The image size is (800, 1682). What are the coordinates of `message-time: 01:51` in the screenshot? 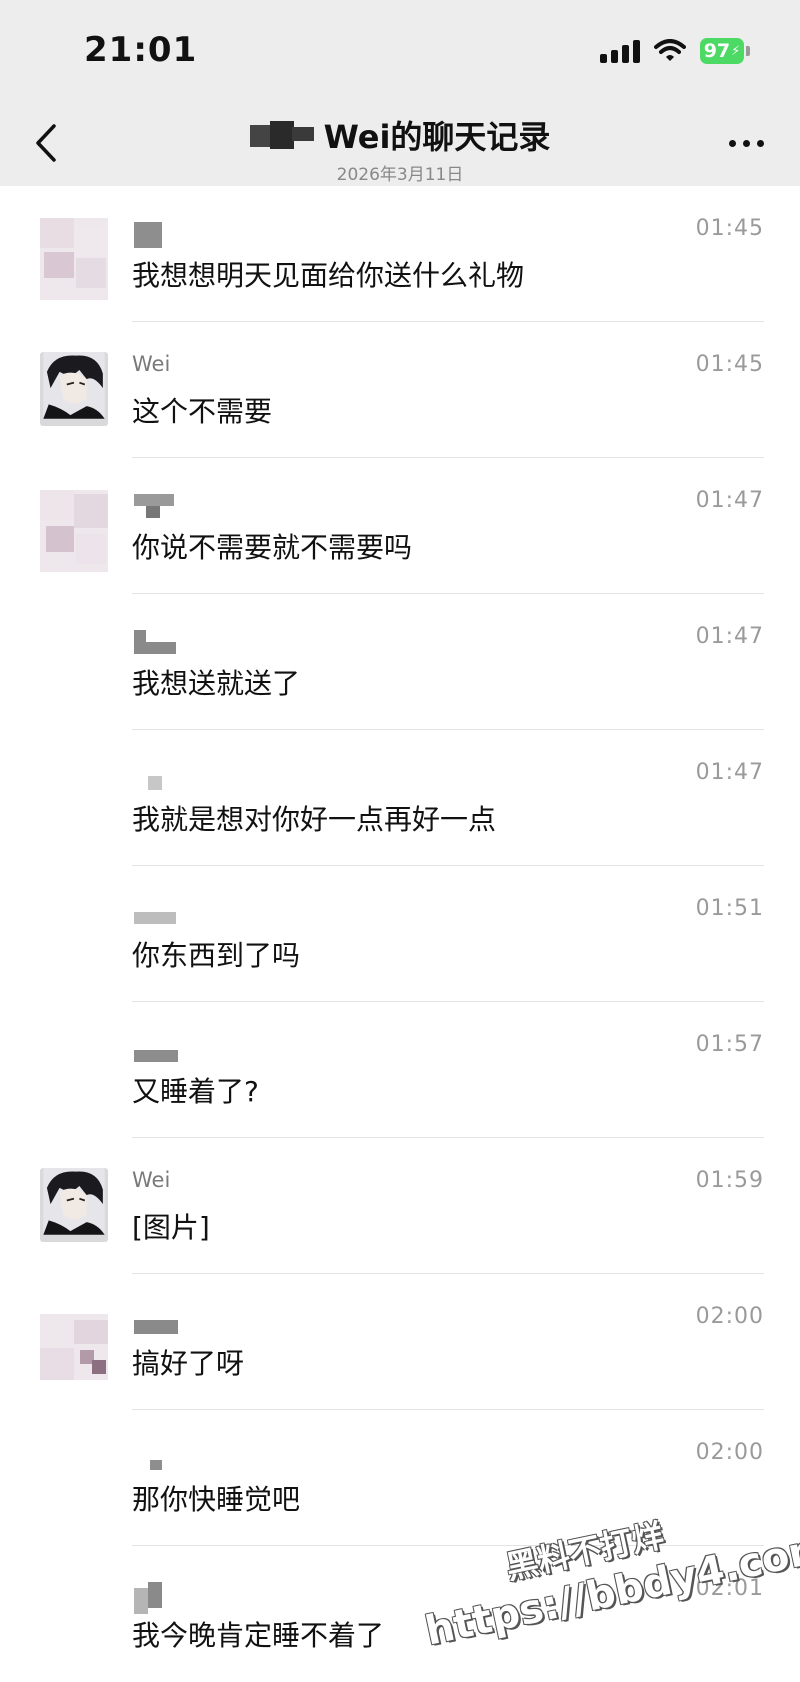 It's located at (729, 908).